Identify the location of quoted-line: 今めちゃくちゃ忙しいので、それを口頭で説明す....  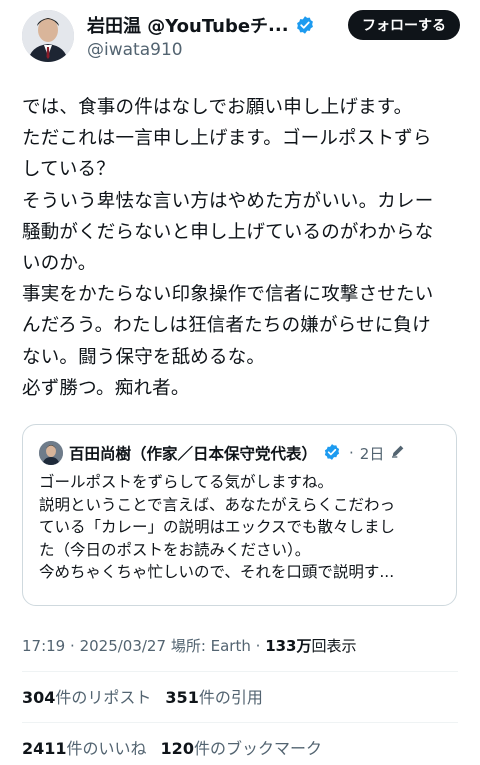
(217, 572).